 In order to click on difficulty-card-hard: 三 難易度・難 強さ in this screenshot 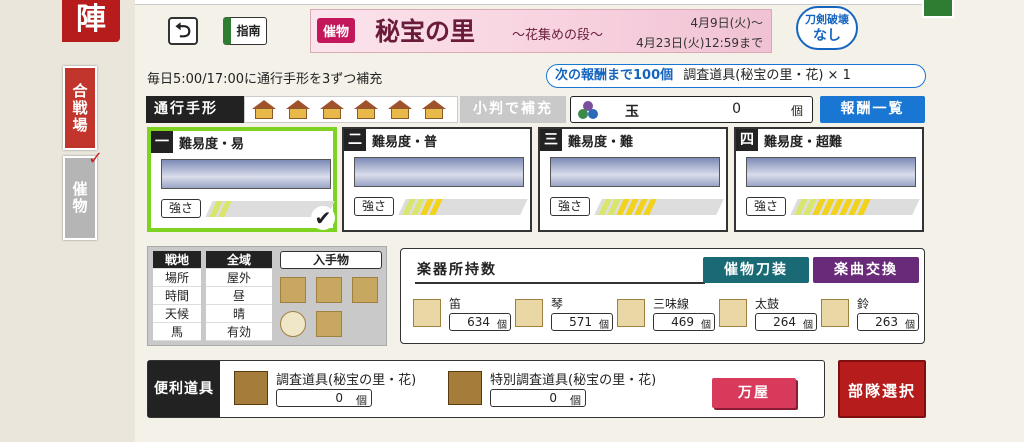, I will do `click(633, 179)`.